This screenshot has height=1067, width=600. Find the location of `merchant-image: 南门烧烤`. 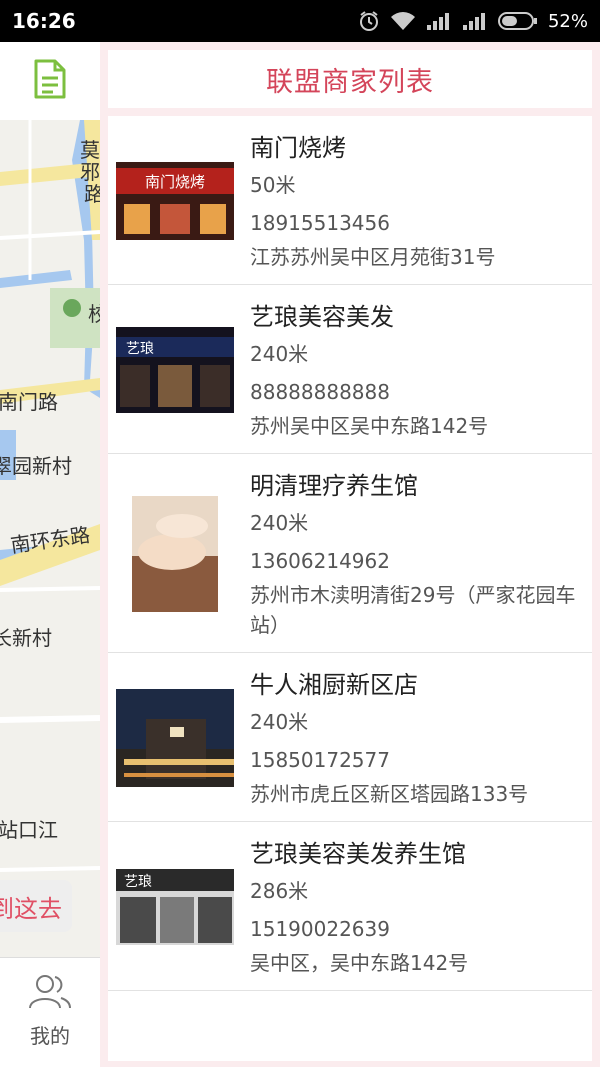

merchant-image: 南门烧烤 is located at coordinates (175, 201).